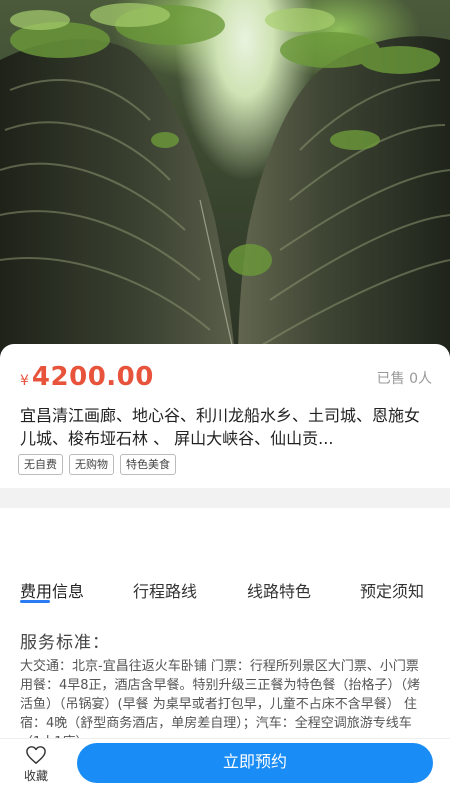 The image size is (450, 800). What do you see at coordinates (65, 643) in the screenshot?
I see `content-heading: 服务标准：` at bounding box center [65, 643].